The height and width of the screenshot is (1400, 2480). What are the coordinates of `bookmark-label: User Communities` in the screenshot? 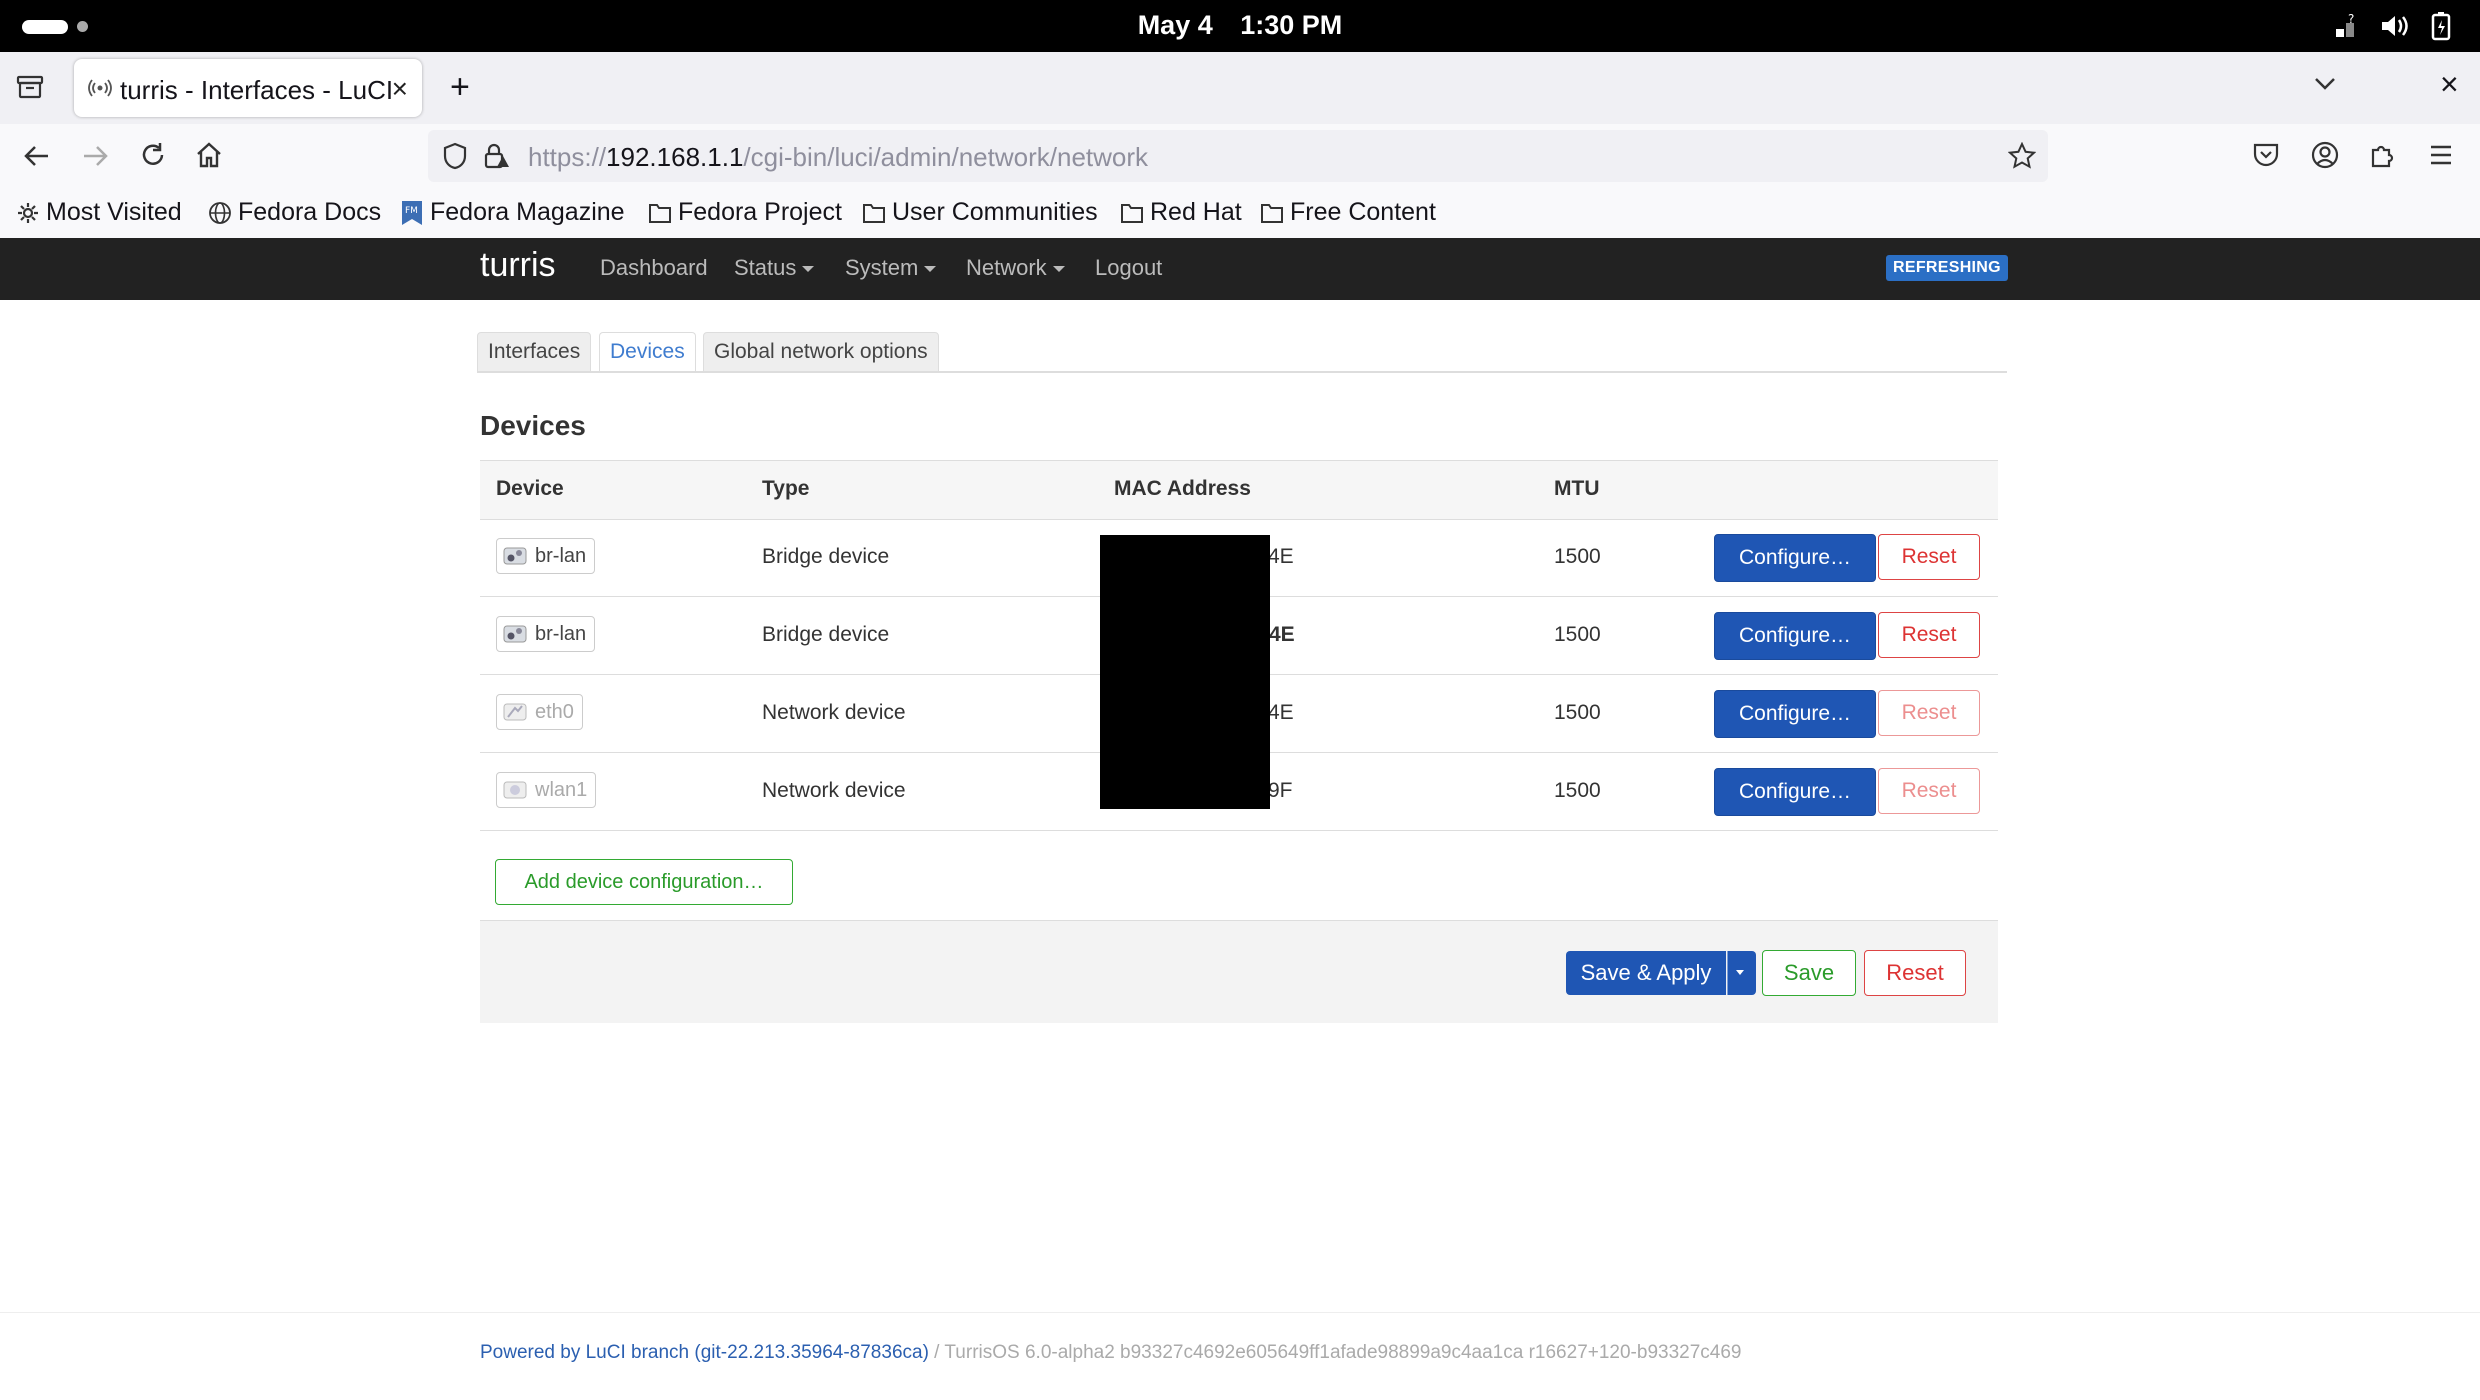 It's located at (995, 212).